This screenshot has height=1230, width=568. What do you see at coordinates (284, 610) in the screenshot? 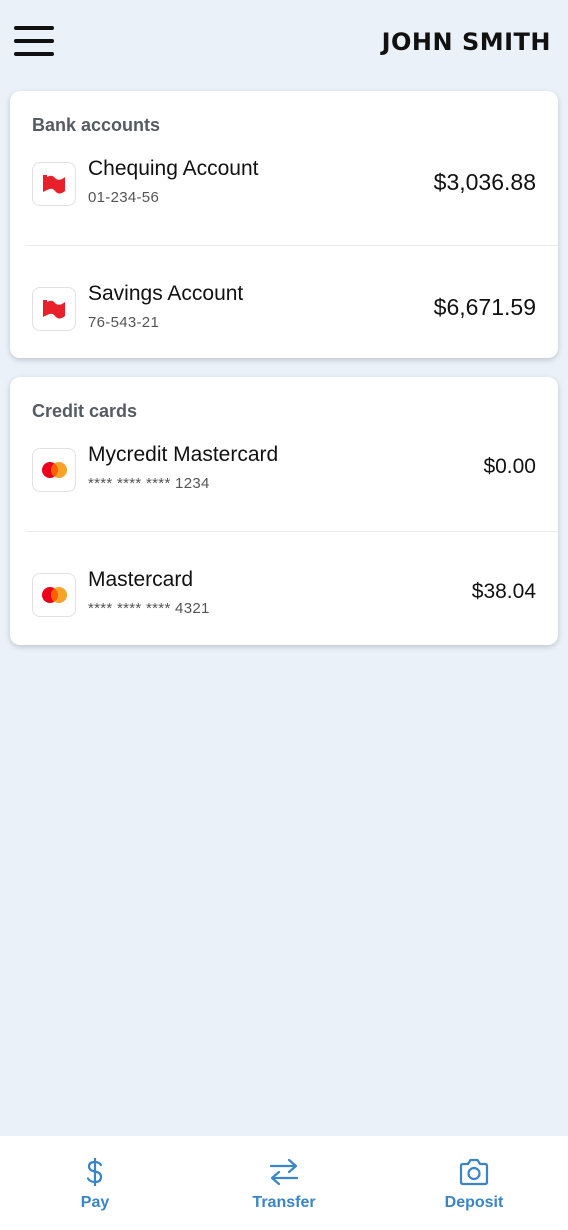
I see `card-row-mastercard: Mastercard **** **** **** 4321 $38.04` at bounding box center [284, 610].